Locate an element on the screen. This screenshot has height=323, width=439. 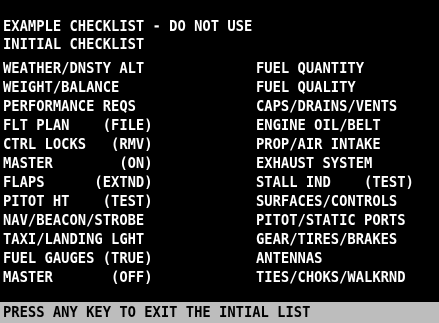
status-bar: PRESS ANY KEY TO EXIT THE INTIAL LIST is located at coordinates (219, 312).